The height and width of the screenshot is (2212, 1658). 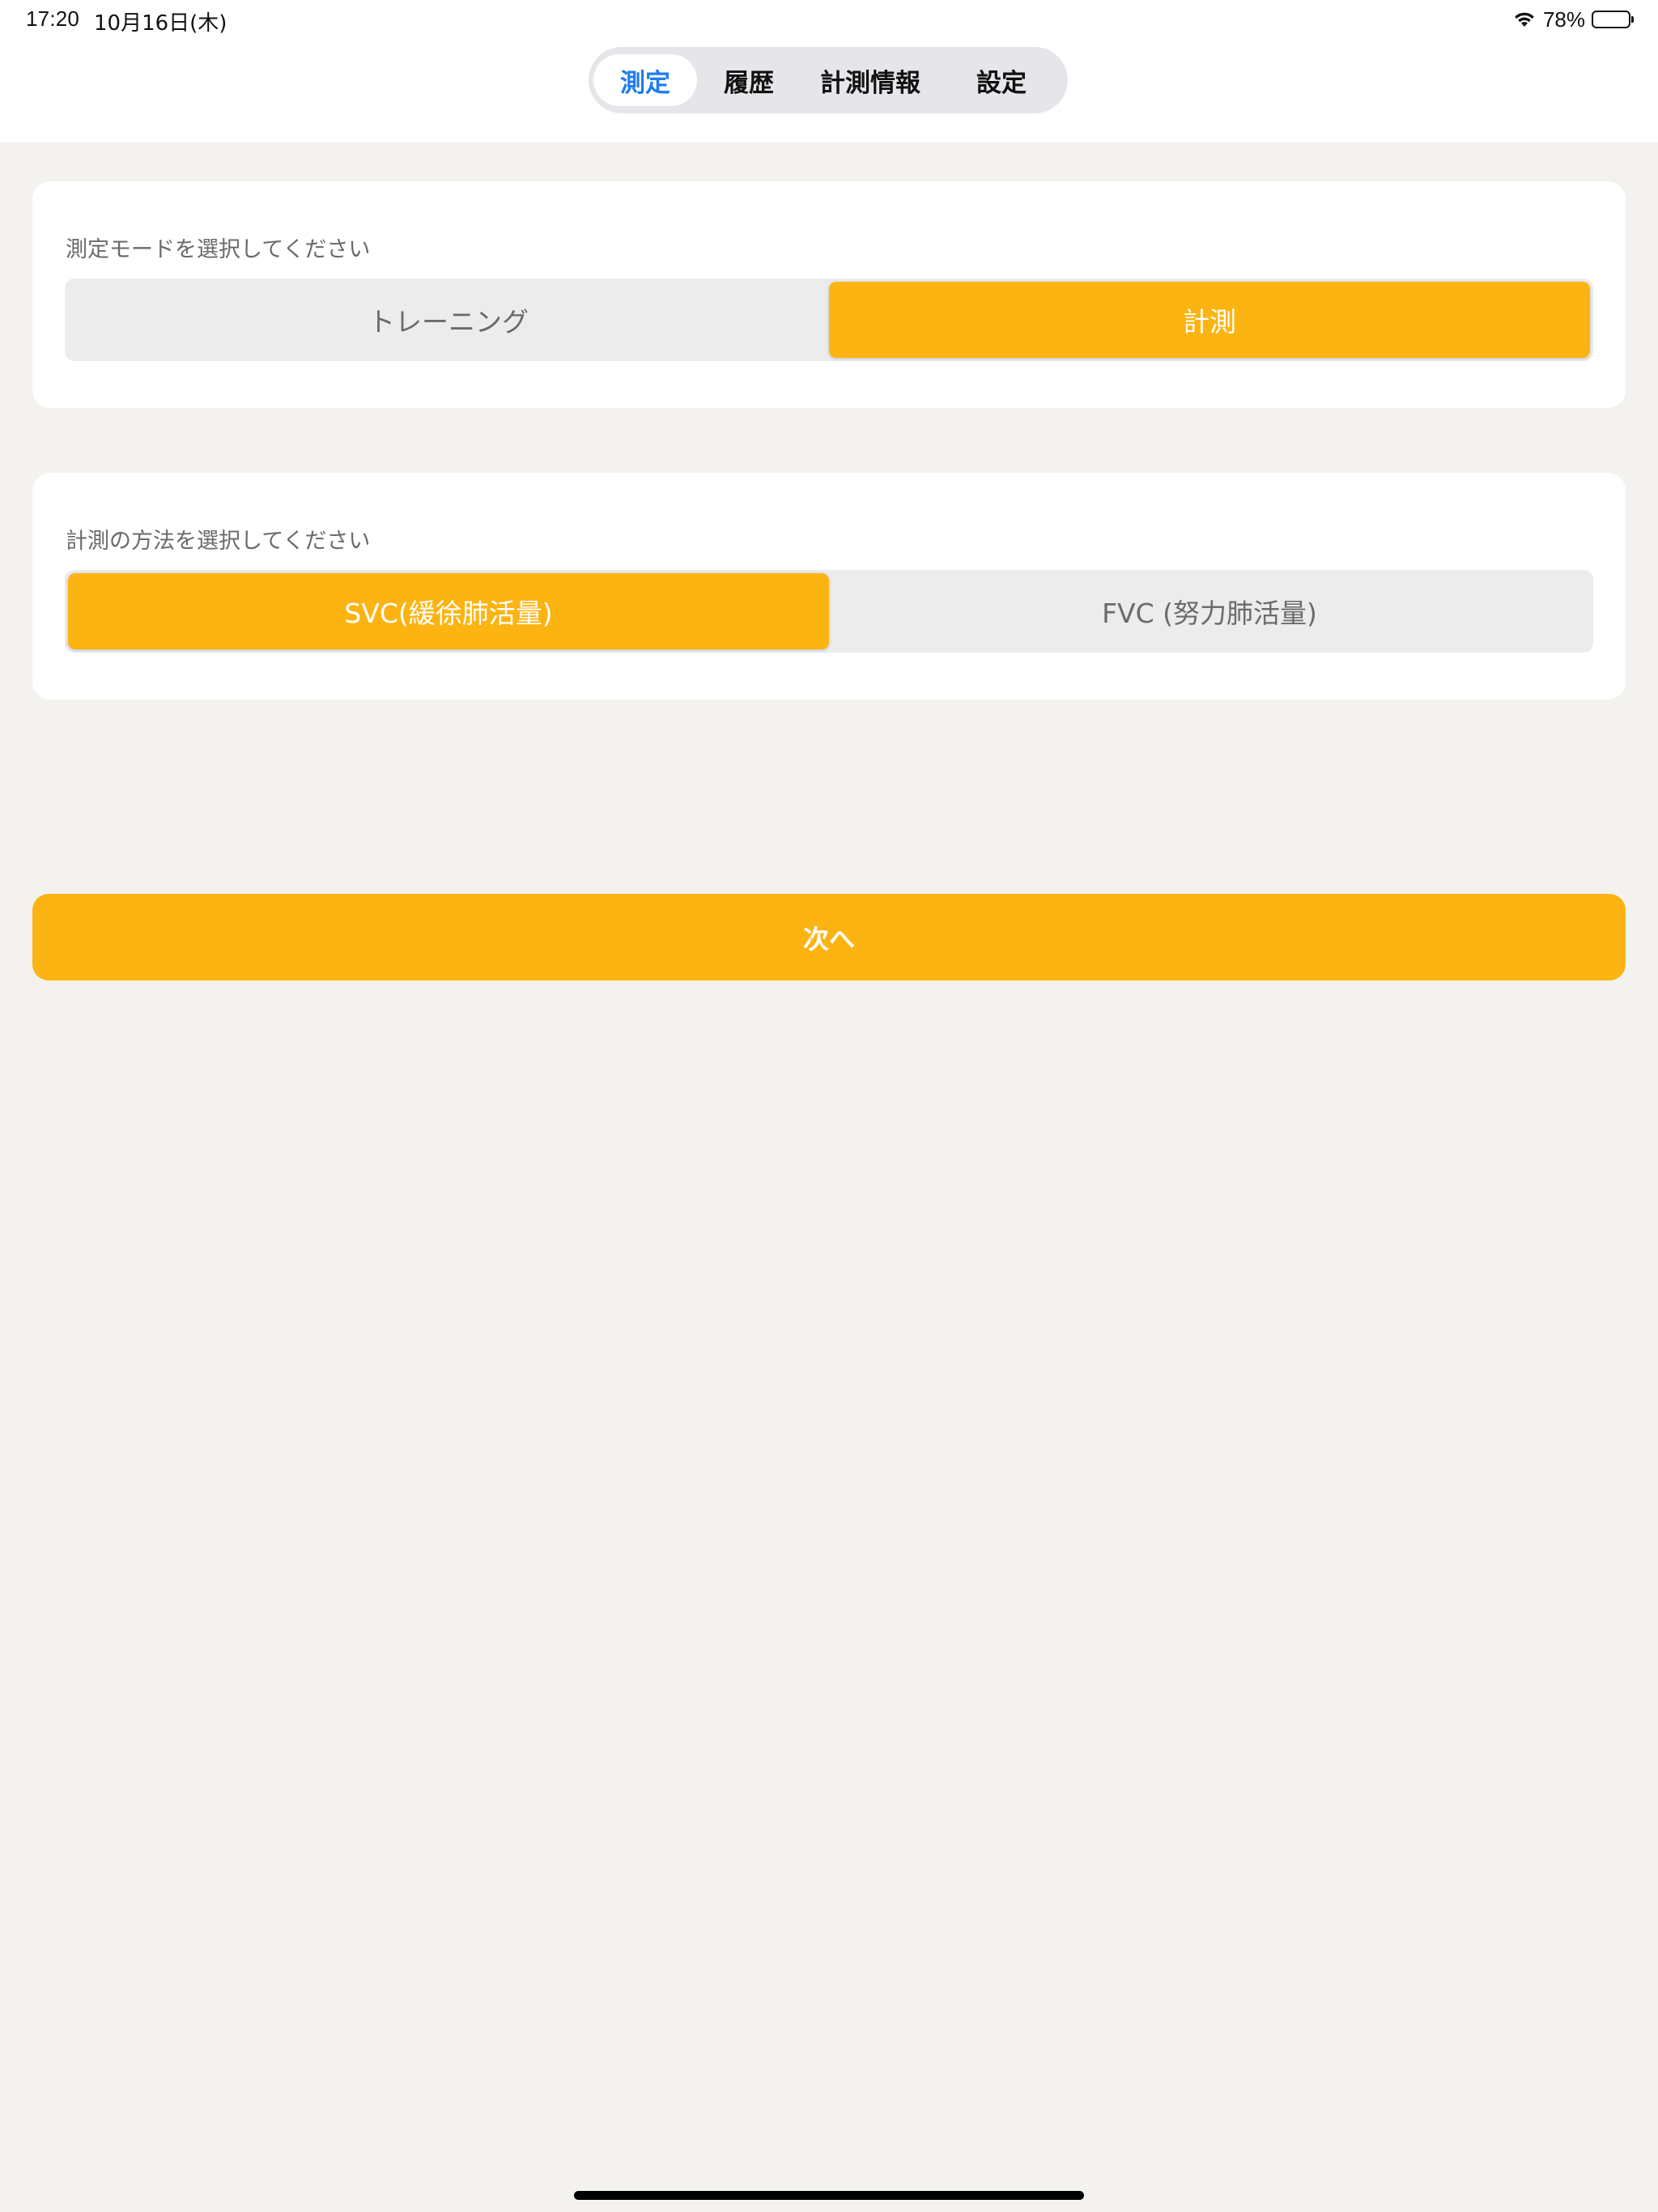 What do you see at coordinates (829, 937) in the screenshot?
I see `next-button: 次へ` at bounding box center [829, 937].